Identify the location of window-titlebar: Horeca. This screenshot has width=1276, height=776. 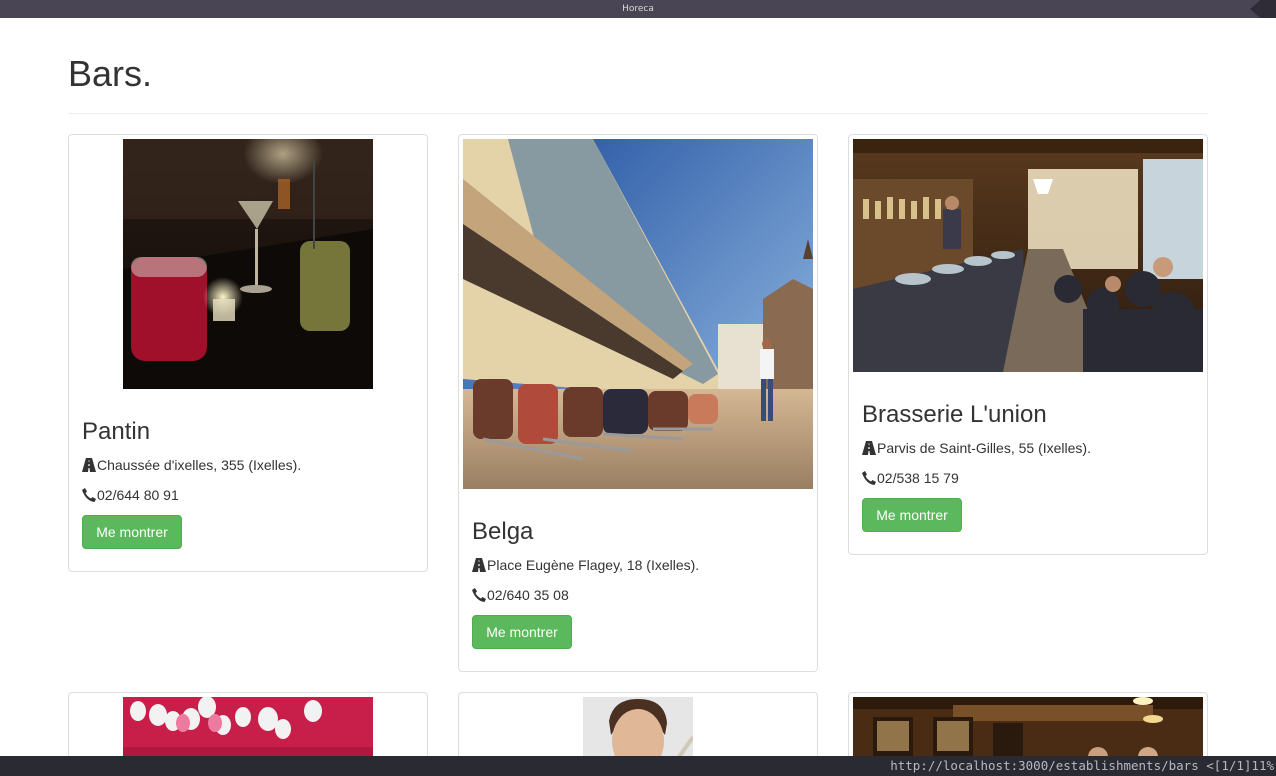
(638, 9).